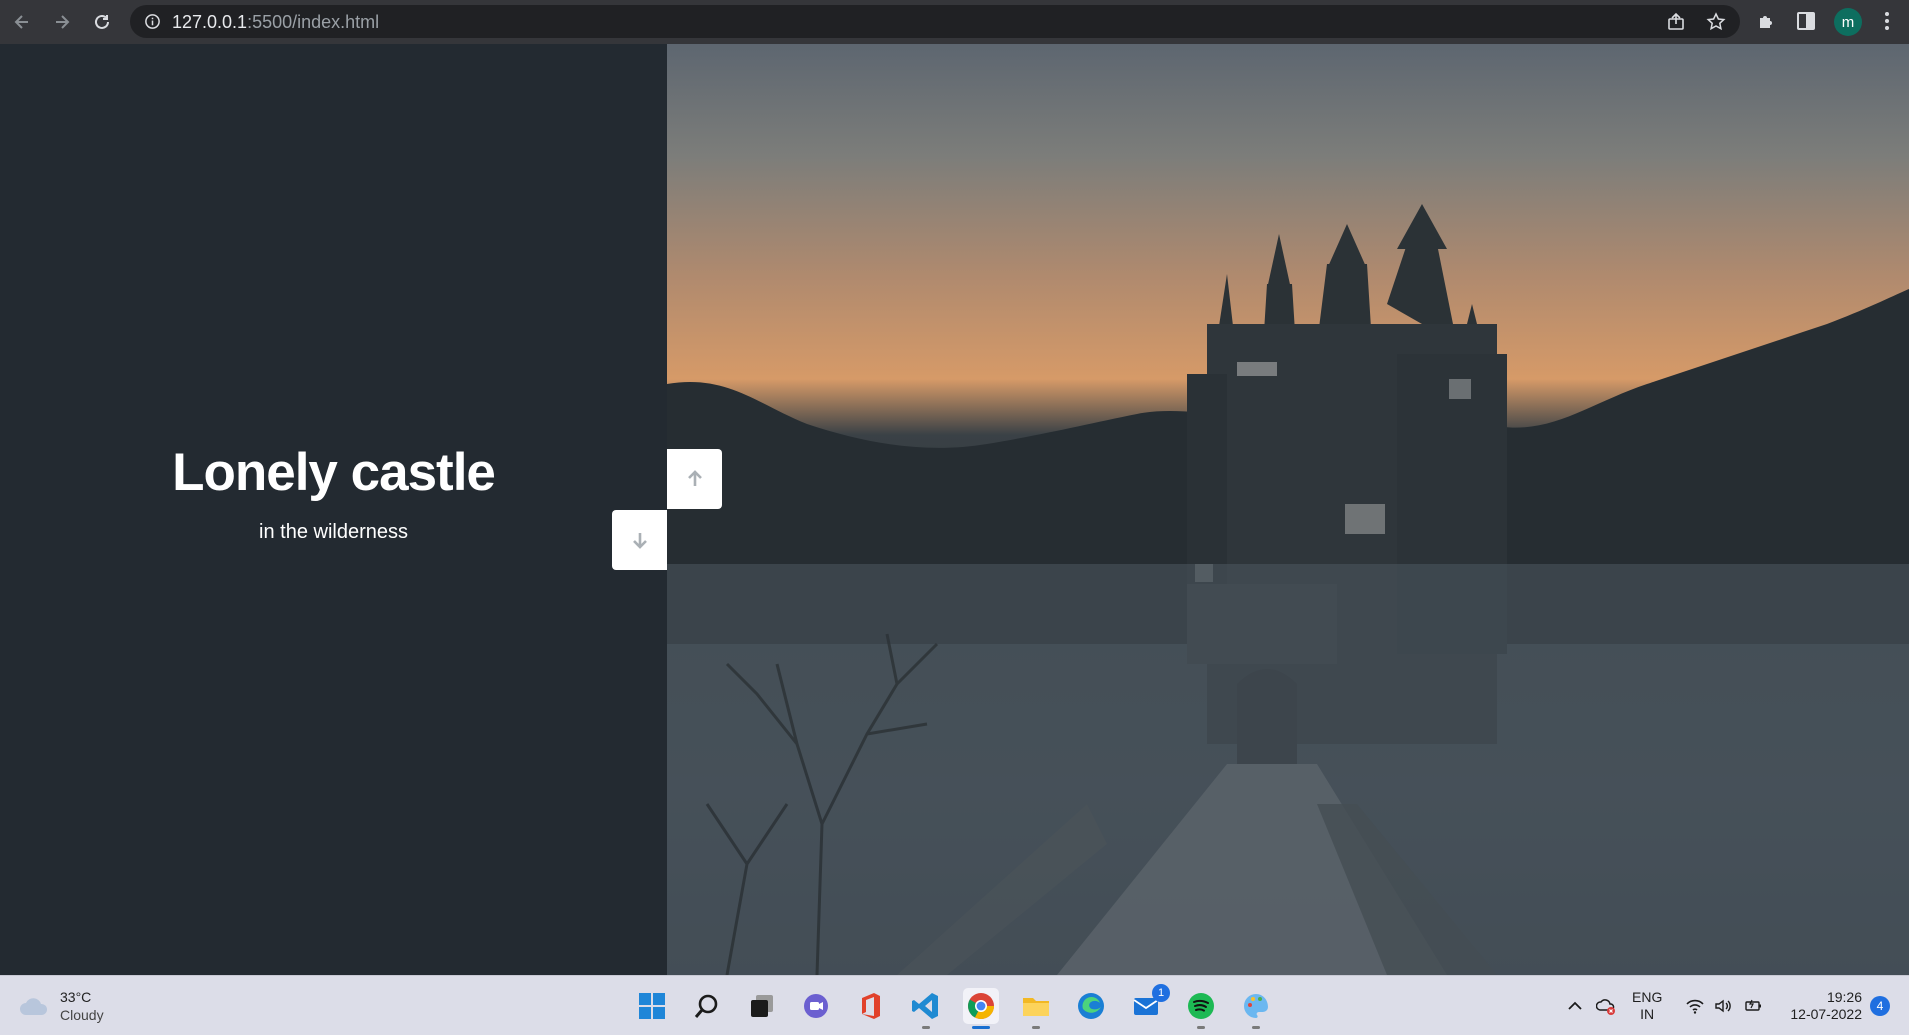 The width and height of the screenshot is (1909, 1035). I want to click on language-secondary: IN, so click(1647, 1014).